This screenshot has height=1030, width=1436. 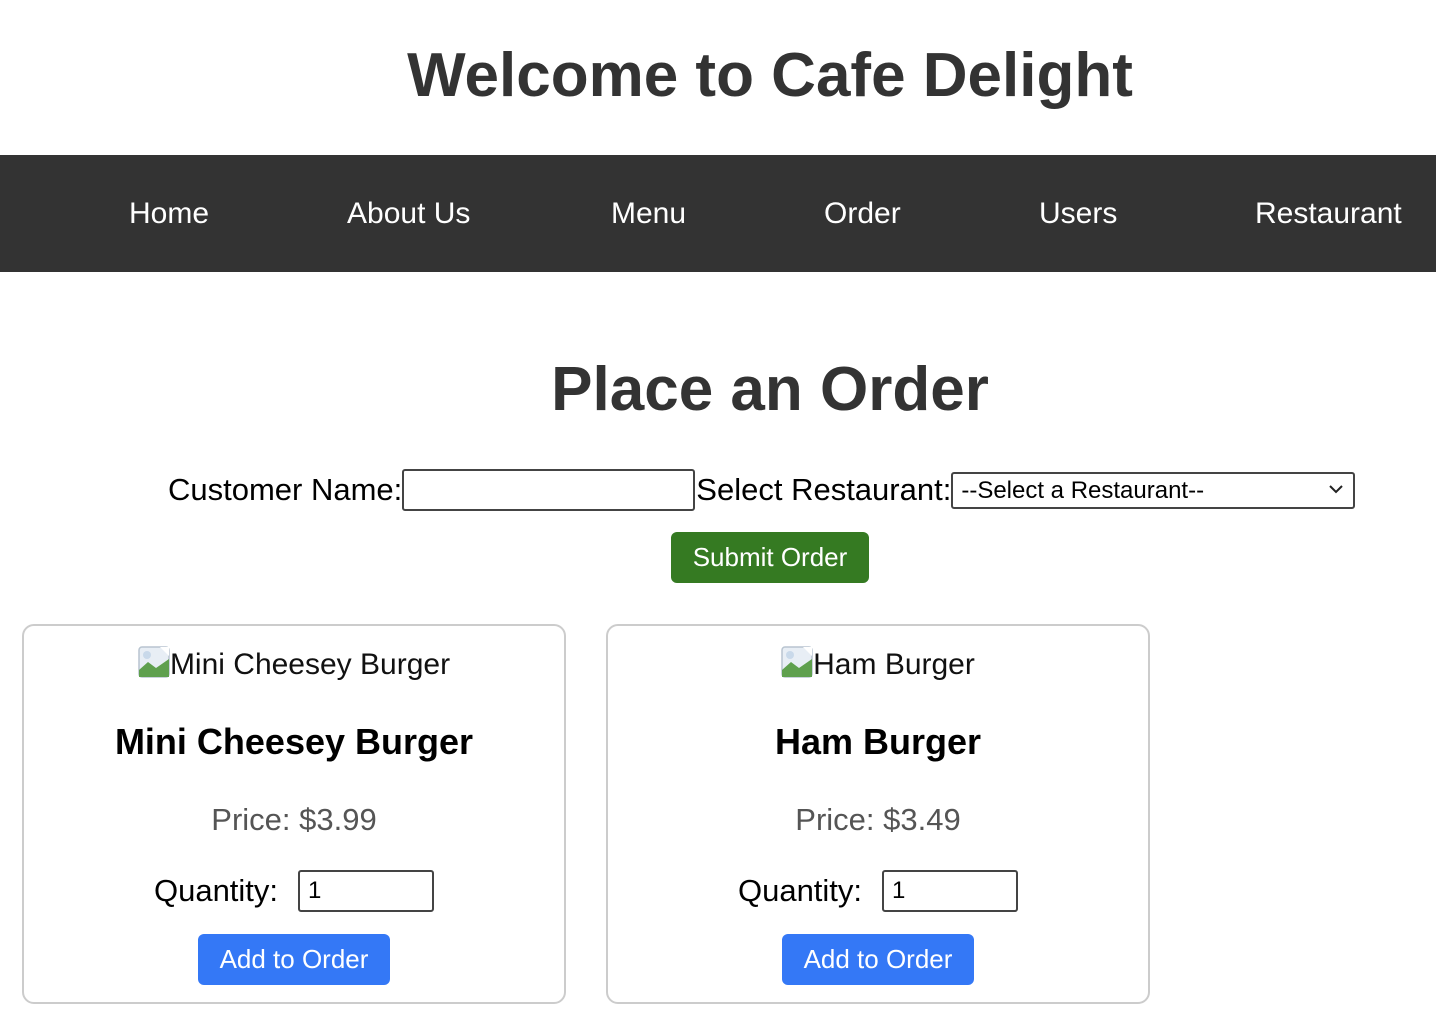 I want to click on menu-item-price: Price: $3.49, so click(x=878, y=819).